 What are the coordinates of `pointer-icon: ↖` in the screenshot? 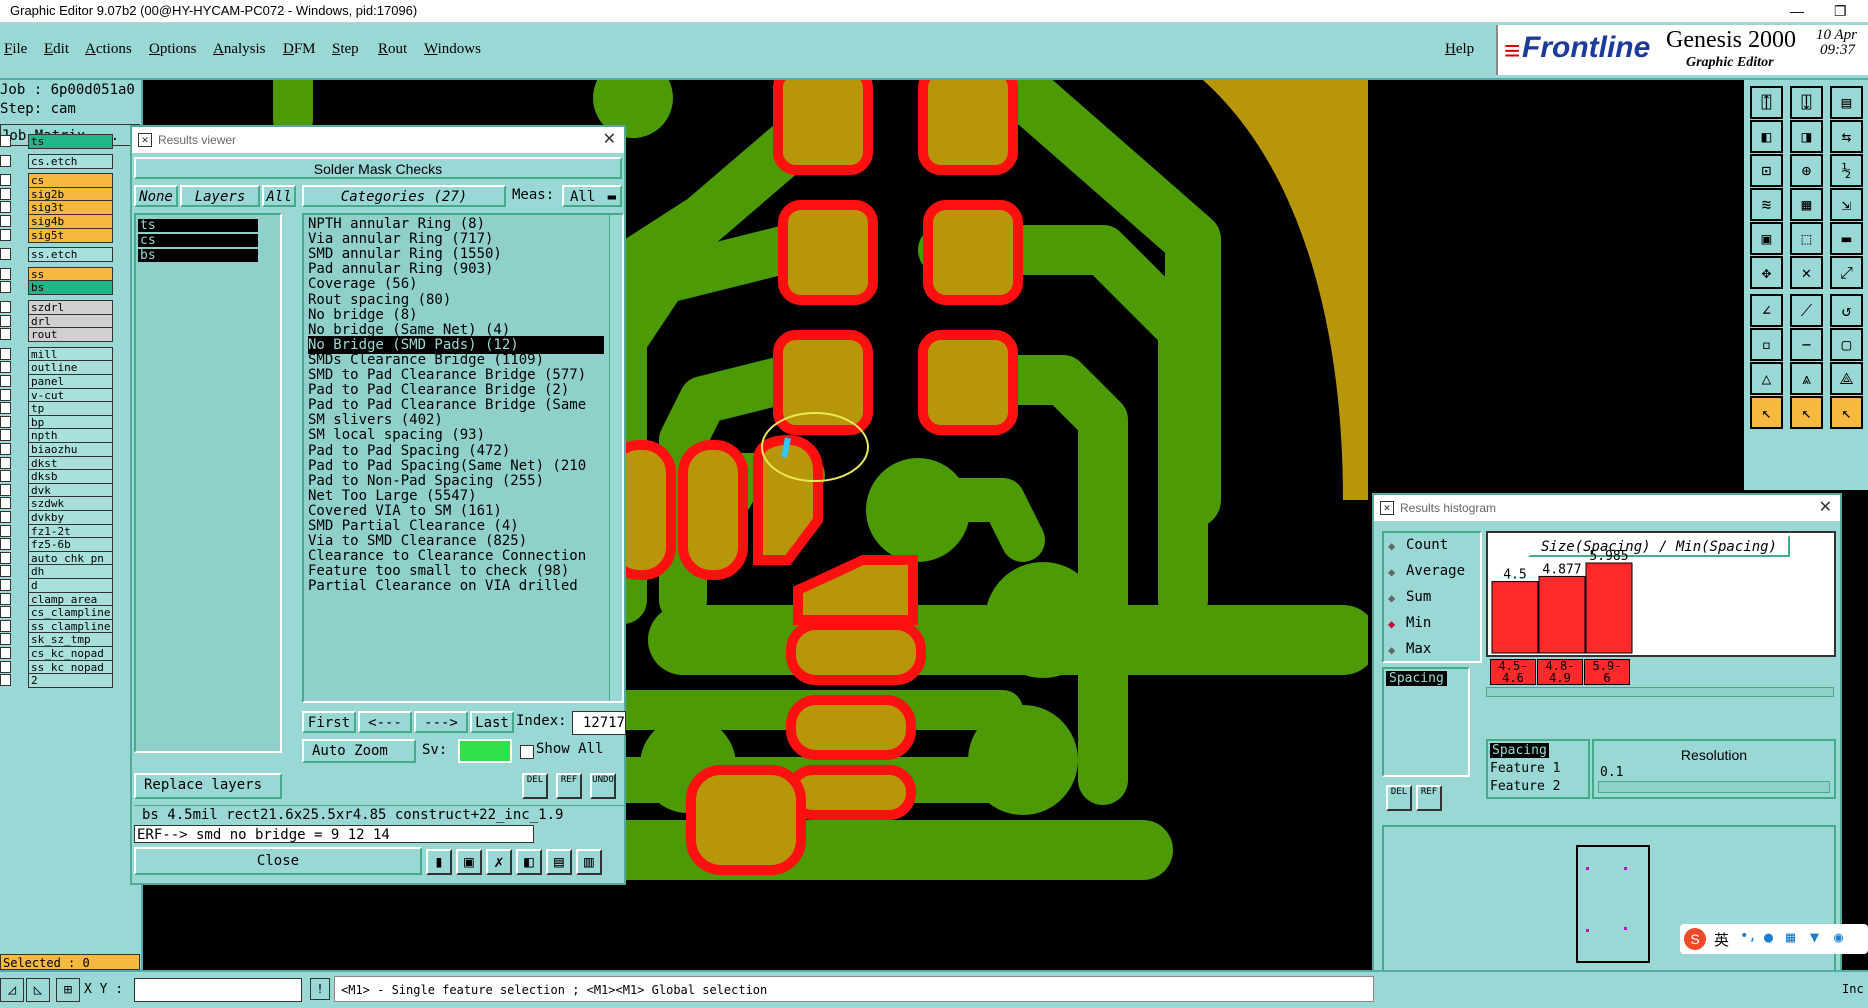 It's located at (1766, 412).